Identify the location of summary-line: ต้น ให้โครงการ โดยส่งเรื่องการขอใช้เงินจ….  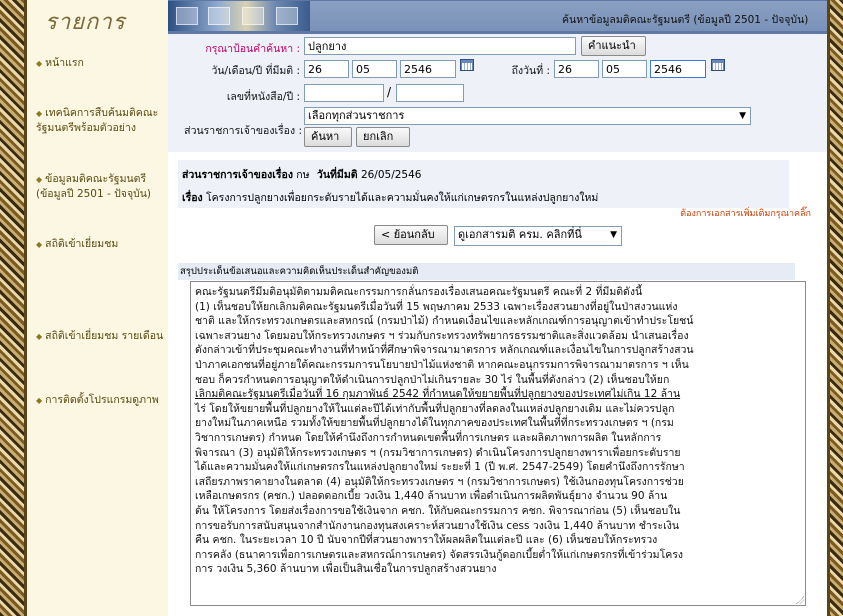
(438, 510).